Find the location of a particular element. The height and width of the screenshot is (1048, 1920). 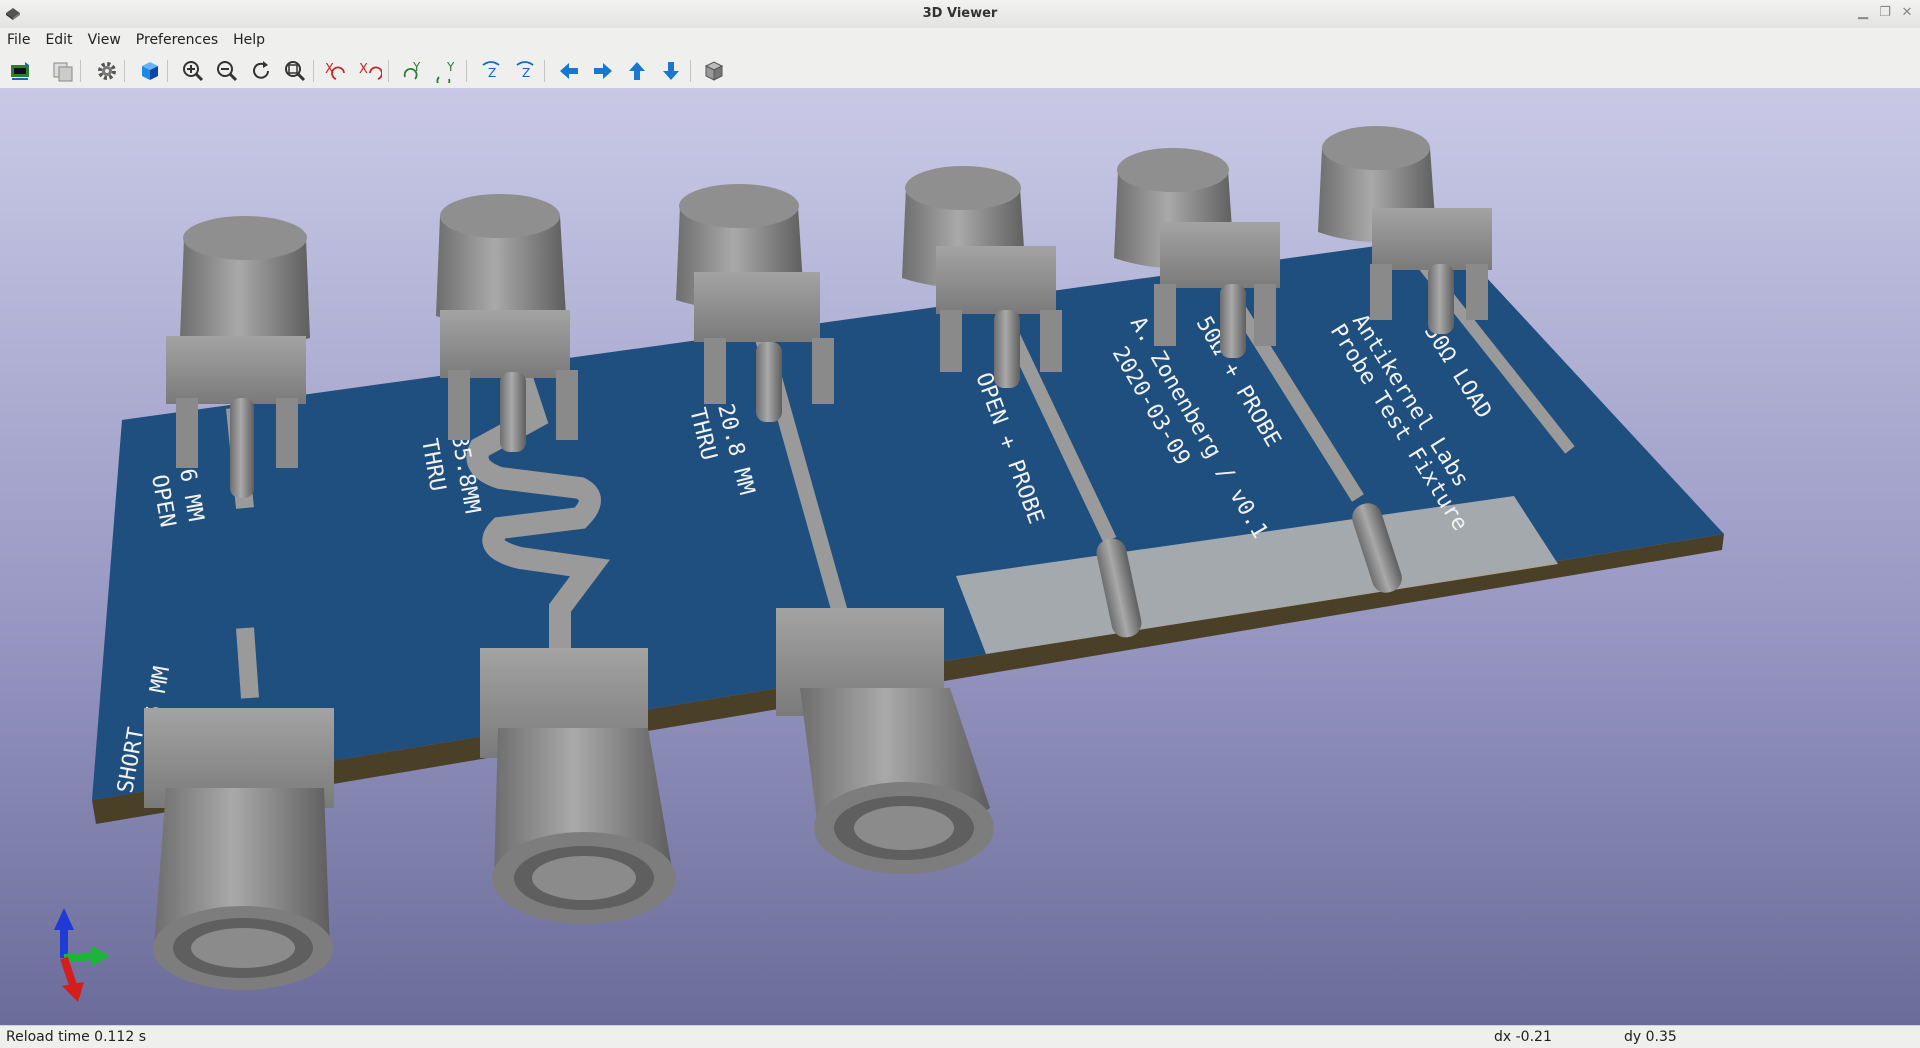

move-right-button is located at coordinates (603, 71).